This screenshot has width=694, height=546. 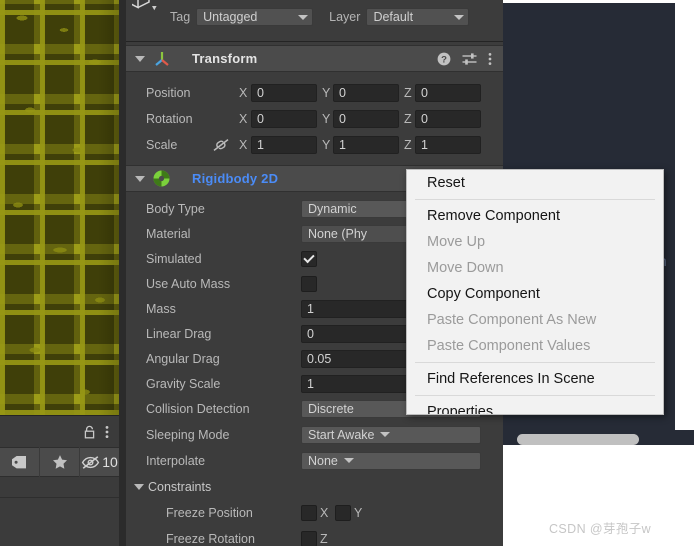 What do you see at coordinates (183, 358) in the screenshot?
I see `angular-drag-label: Angular Drag` at bounding box center [183, 358].